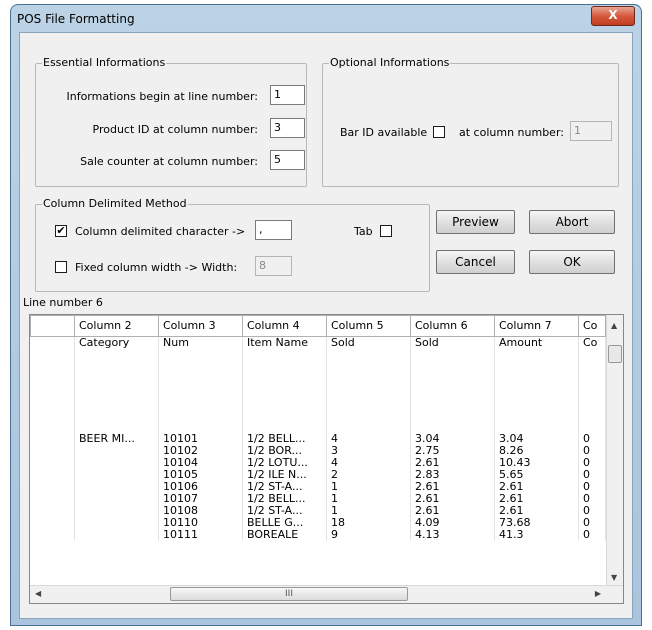 The height and width of the screenshot is (630, 652). What do you see at coordinates (475, 222) in the screenshot?
I see `preview-button: Preview` at bounding box center [475, 222].